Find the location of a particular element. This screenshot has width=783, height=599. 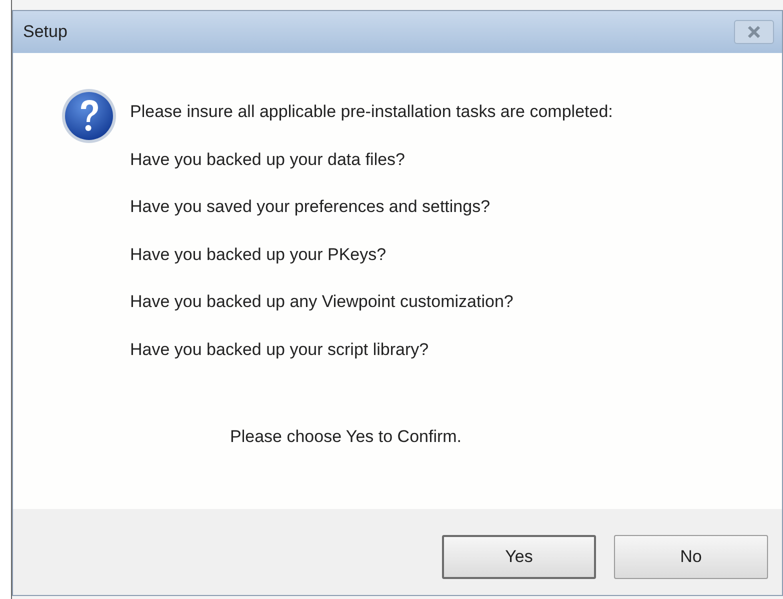

question-text: Have you saved your preferences and settings? is located at coordinates (311, 207).